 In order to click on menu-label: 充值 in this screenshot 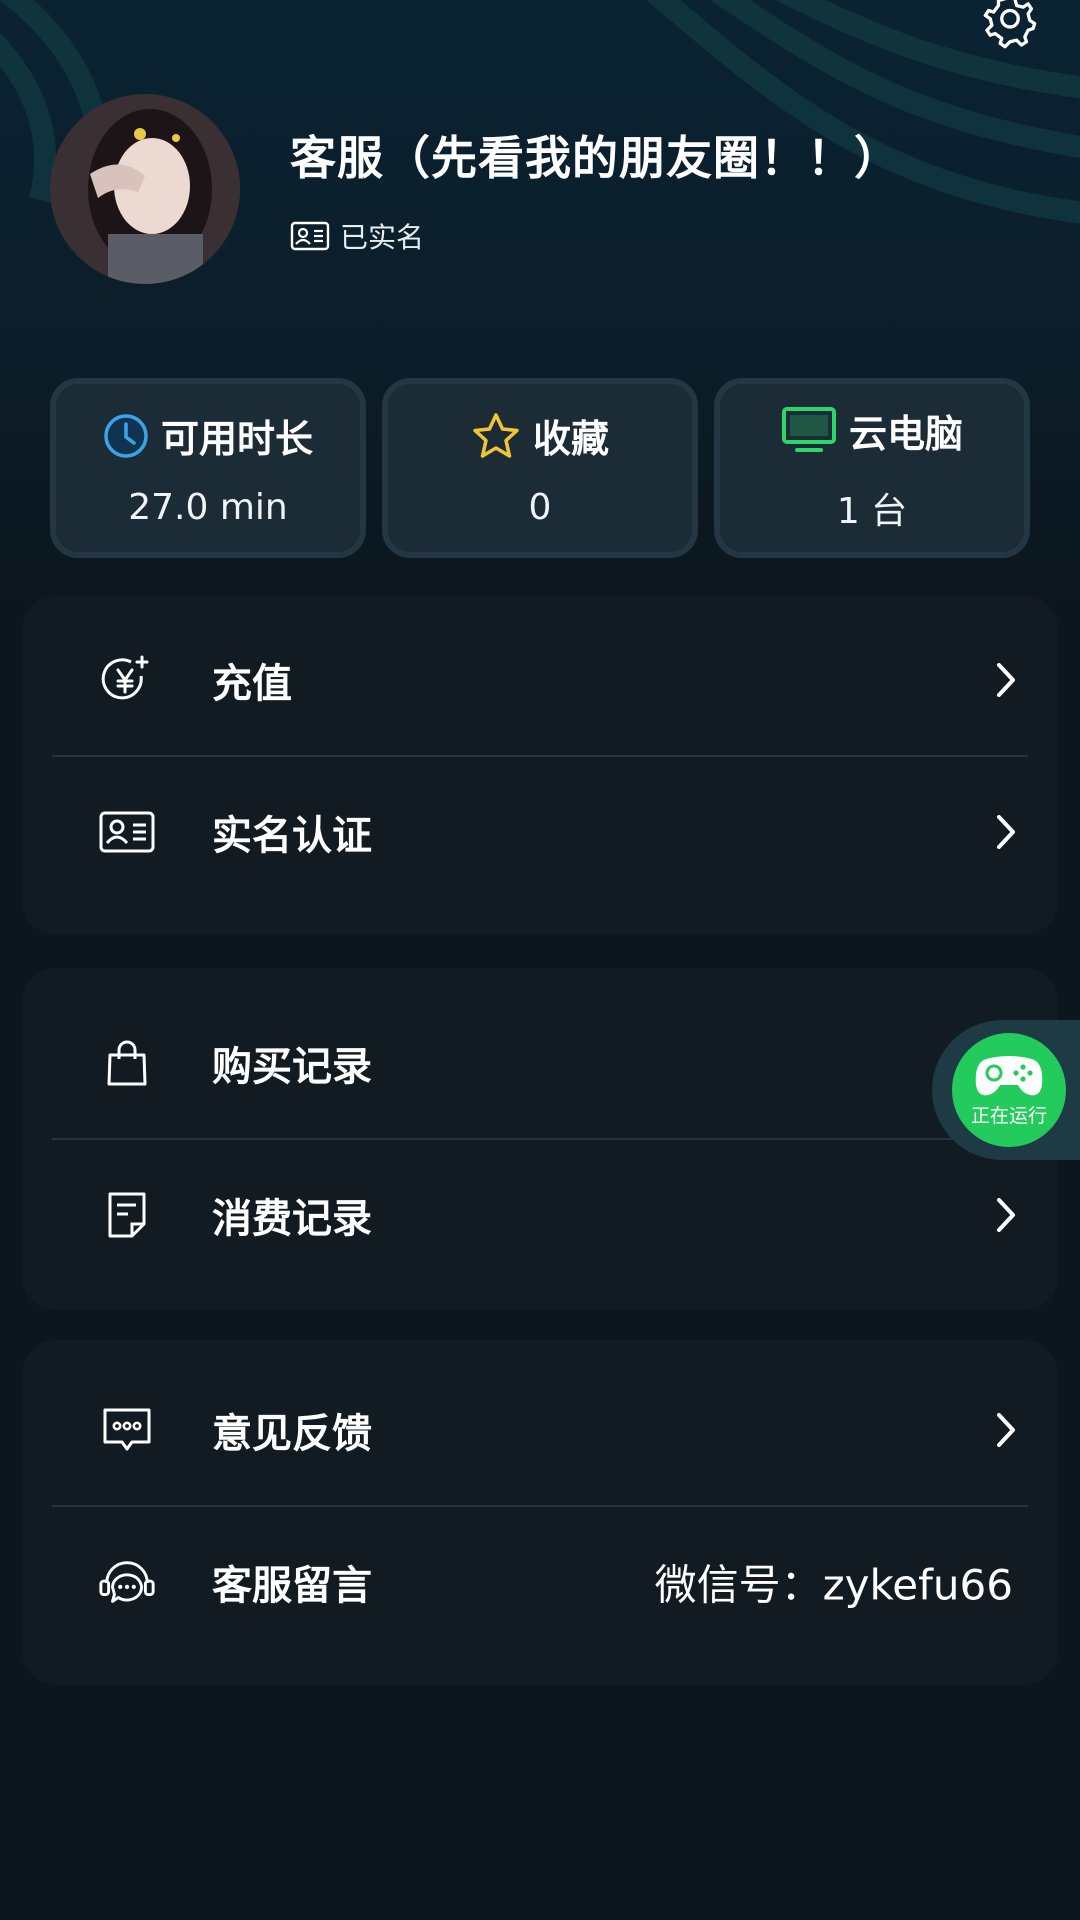, I will do `click(252, 684)`.